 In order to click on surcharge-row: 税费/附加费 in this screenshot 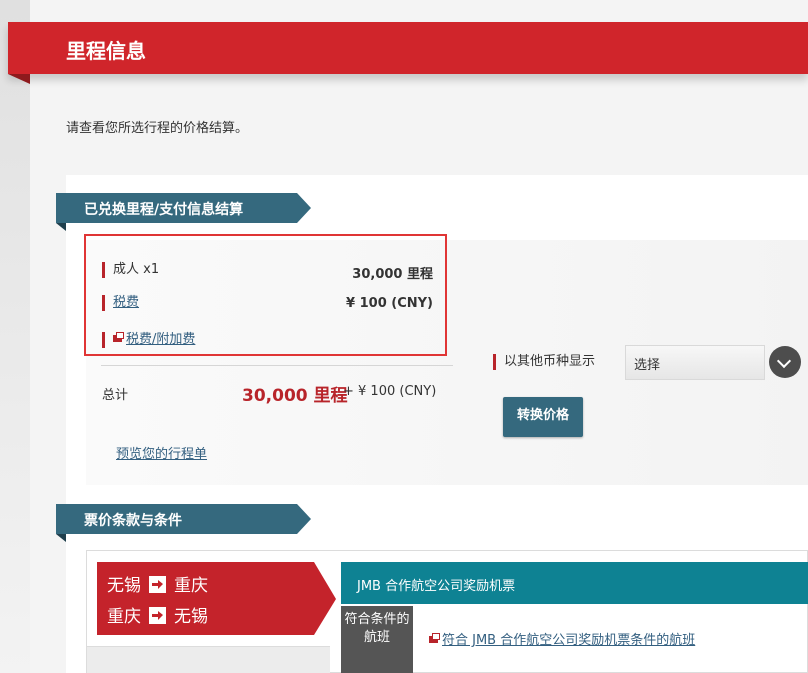, I will do `click(148, 340)`.